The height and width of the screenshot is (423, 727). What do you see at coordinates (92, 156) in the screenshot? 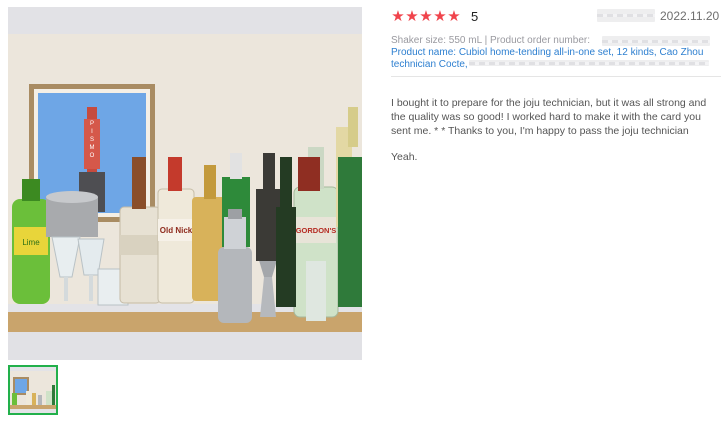
I see `svg-text: O` at bounding box center [92, 156].